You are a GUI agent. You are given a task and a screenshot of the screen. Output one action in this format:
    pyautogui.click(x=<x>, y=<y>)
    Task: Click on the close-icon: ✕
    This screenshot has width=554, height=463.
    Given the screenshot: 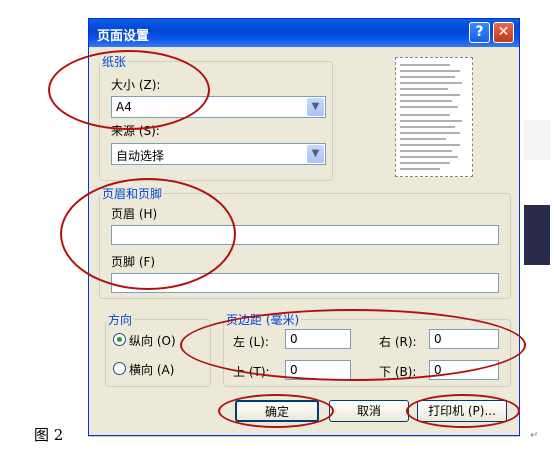 What is the action you would take?
    pyautogui.click(x=503, y=32)
    